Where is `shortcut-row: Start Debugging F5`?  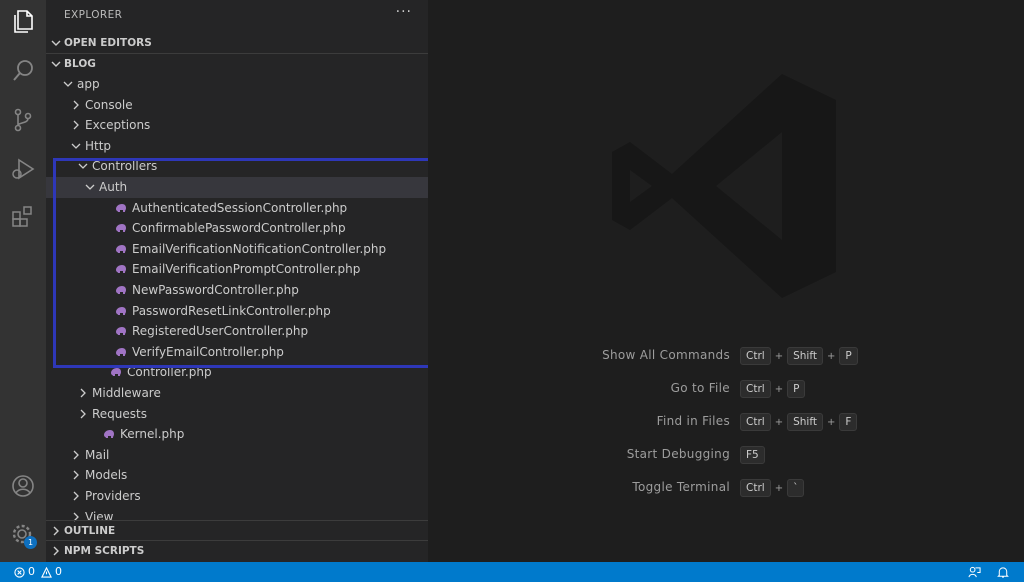
shortcut-row: Start Debugging F5 is located at coordinates (726, 455).